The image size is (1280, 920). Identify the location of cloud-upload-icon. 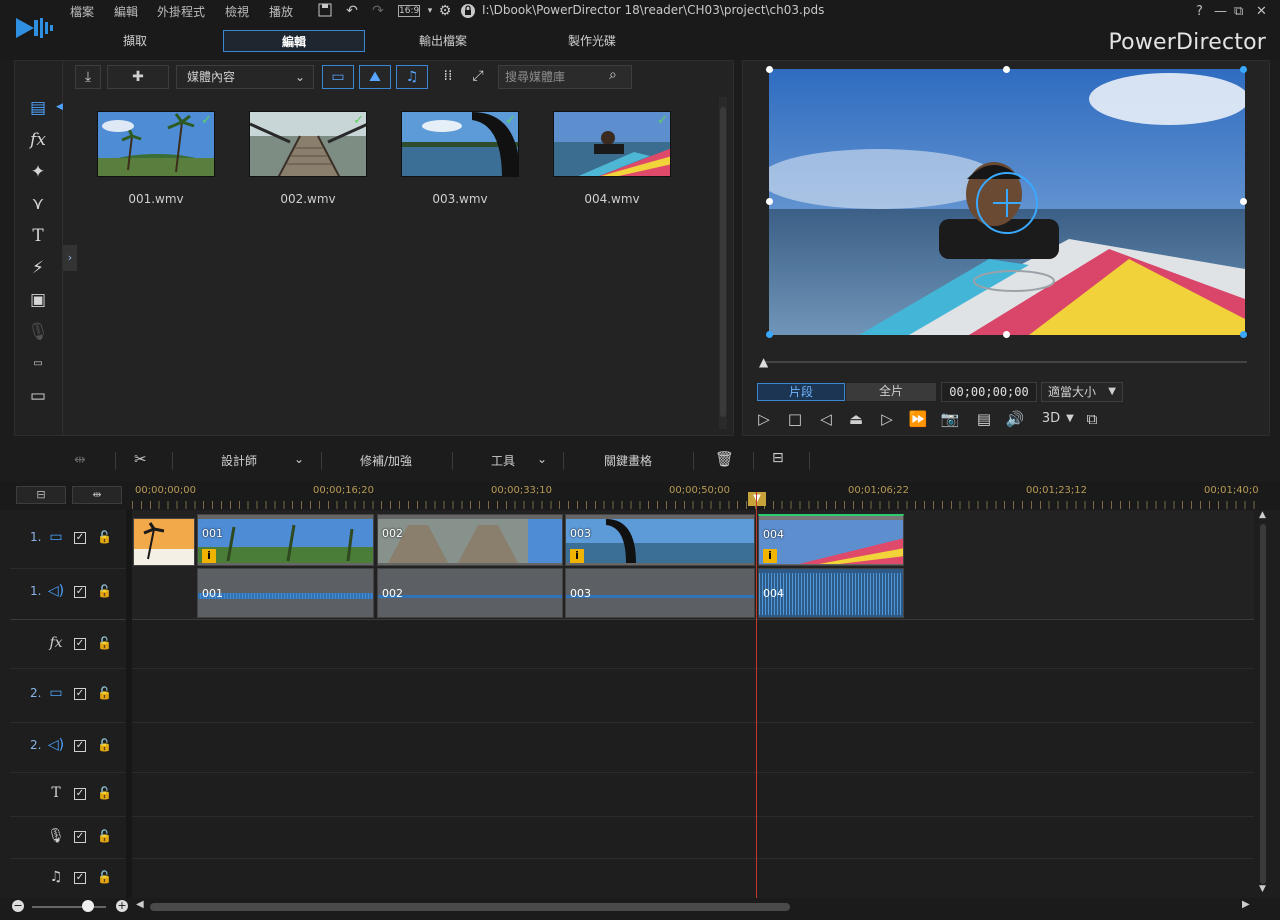
(468, 11).